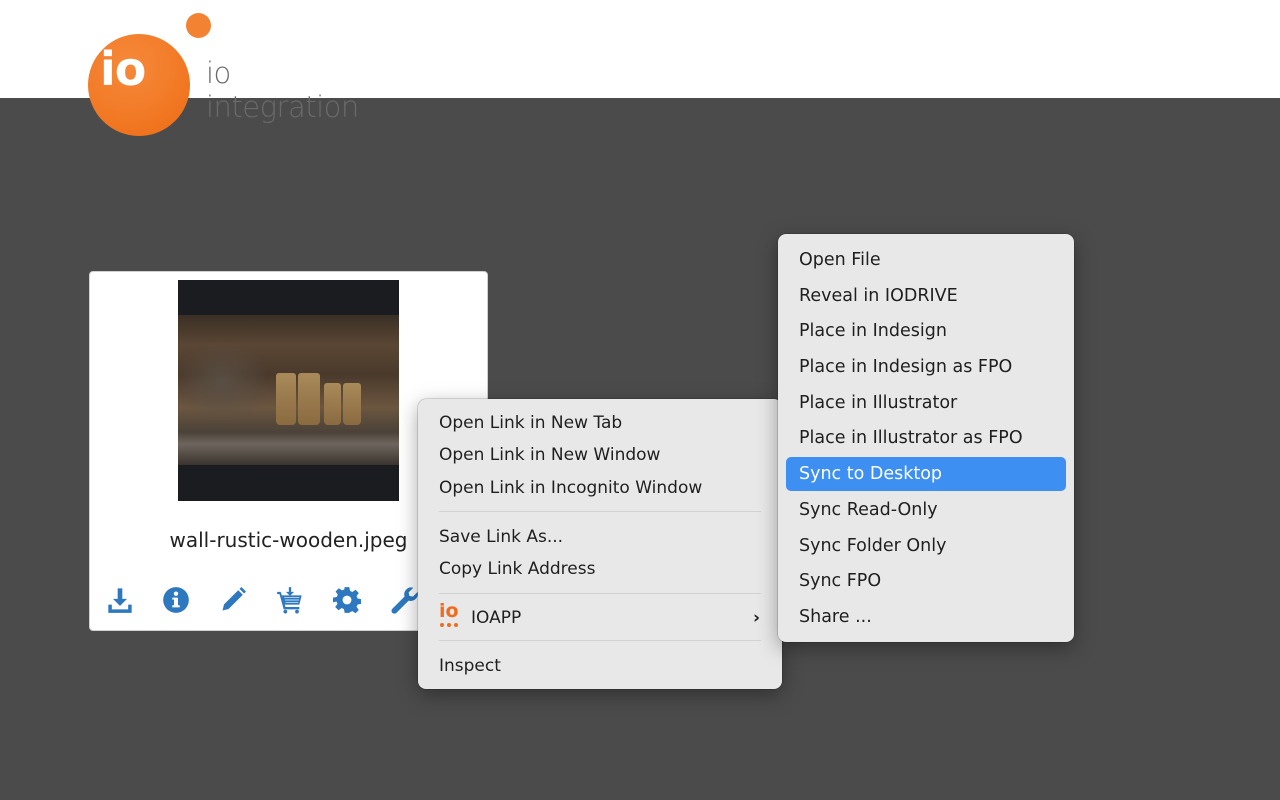 The image size is (1280, 800). Describe the element at coordinates (926, 331) in the screenshot. I see `submenu-item-place-indesign: Place in Indesign` at that location.